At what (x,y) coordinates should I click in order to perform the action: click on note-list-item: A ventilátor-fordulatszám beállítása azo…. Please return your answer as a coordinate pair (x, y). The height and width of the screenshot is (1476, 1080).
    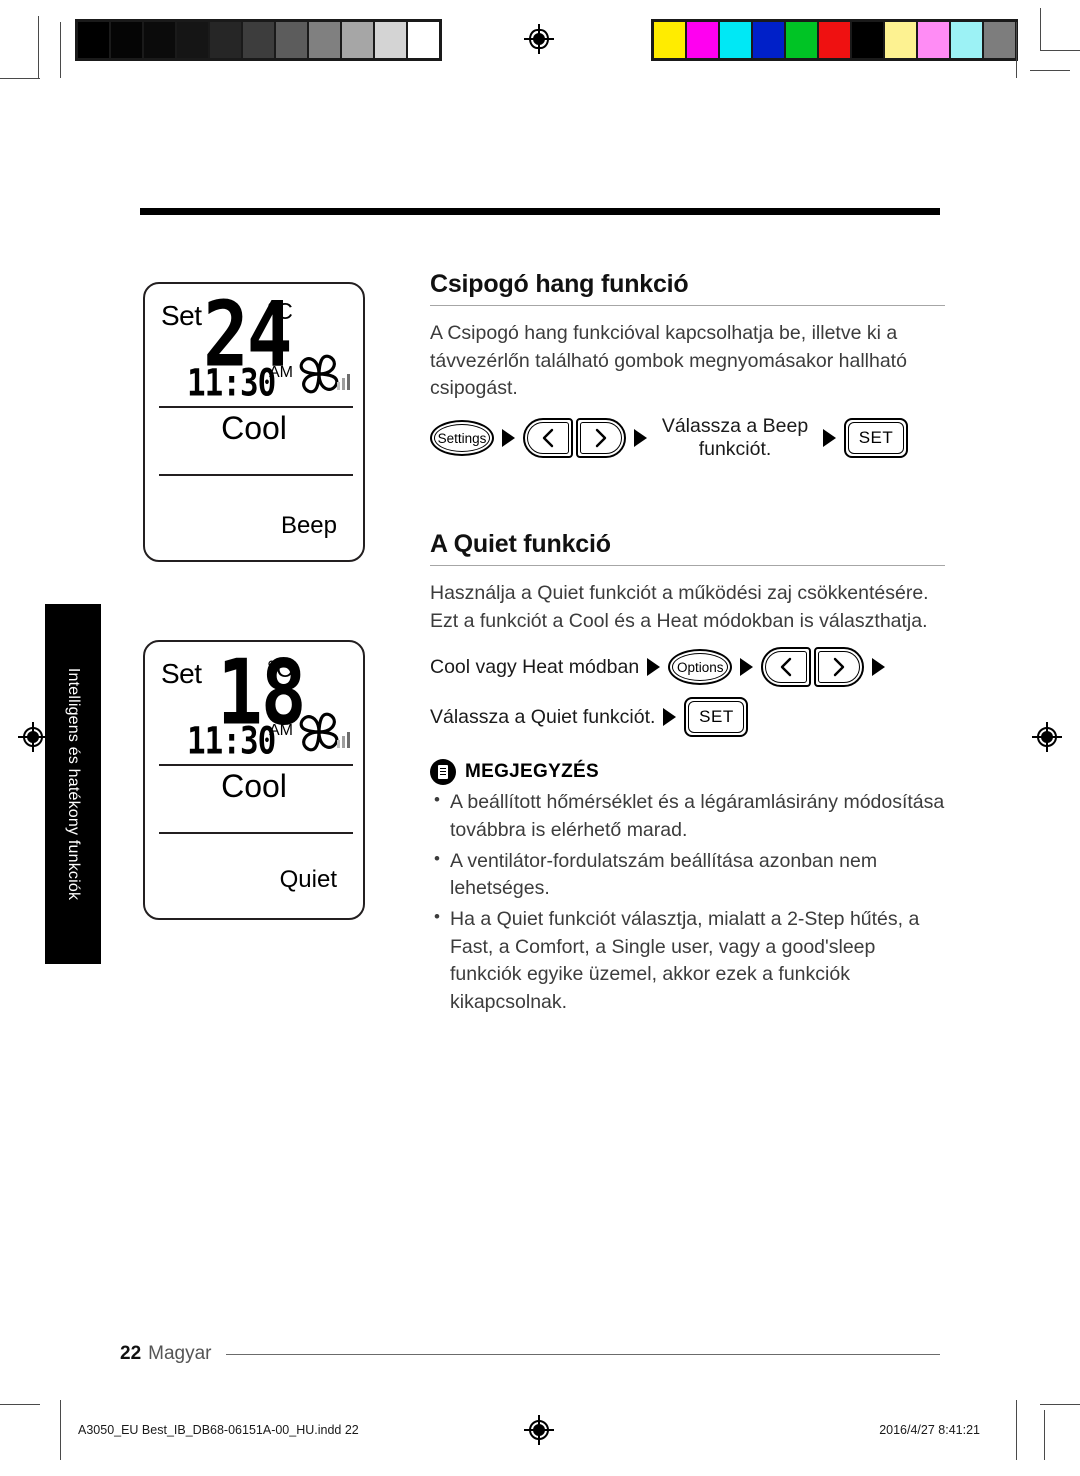
    Looking at the image, I should click on (687, 875).